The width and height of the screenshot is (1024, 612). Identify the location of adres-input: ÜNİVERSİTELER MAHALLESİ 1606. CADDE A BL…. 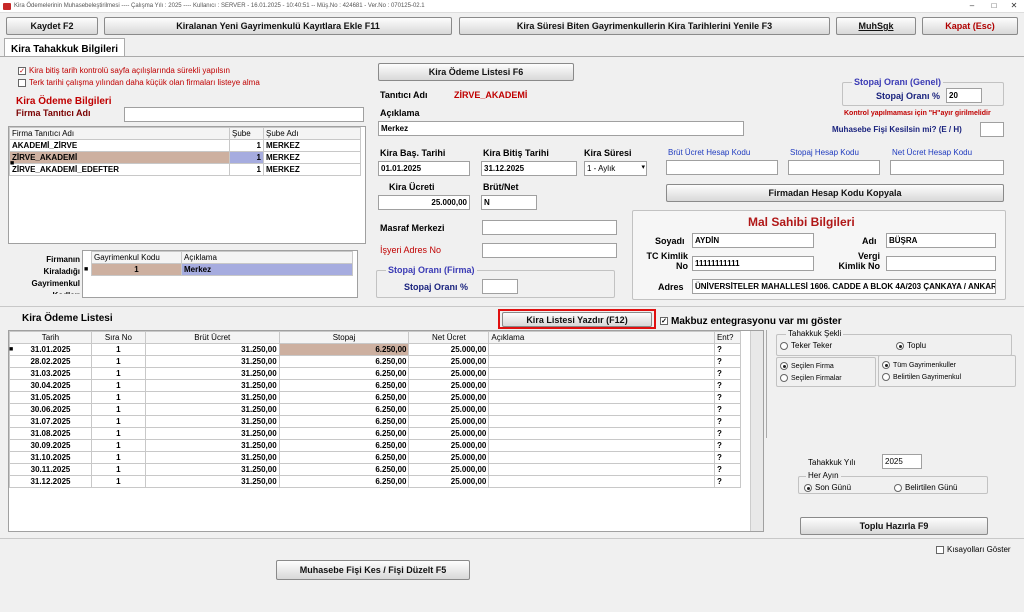
(844, 286).